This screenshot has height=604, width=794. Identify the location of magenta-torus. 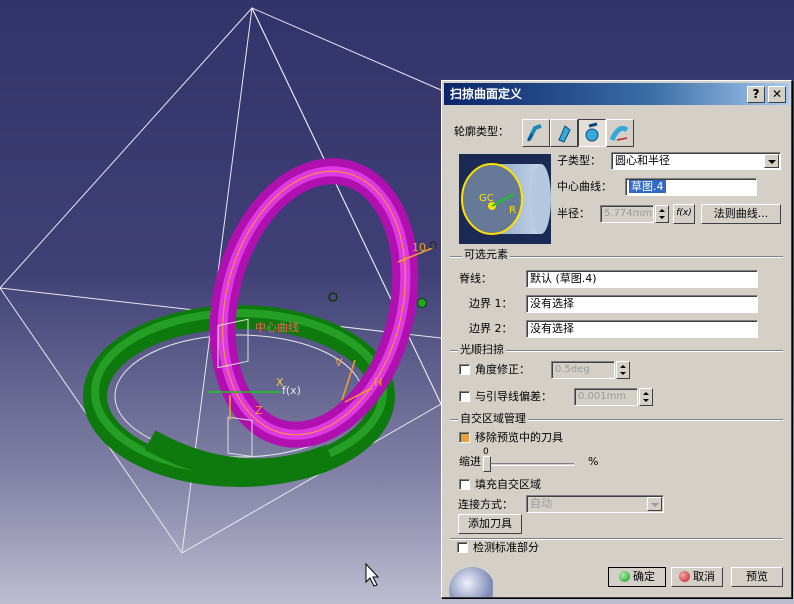
(314, 303).